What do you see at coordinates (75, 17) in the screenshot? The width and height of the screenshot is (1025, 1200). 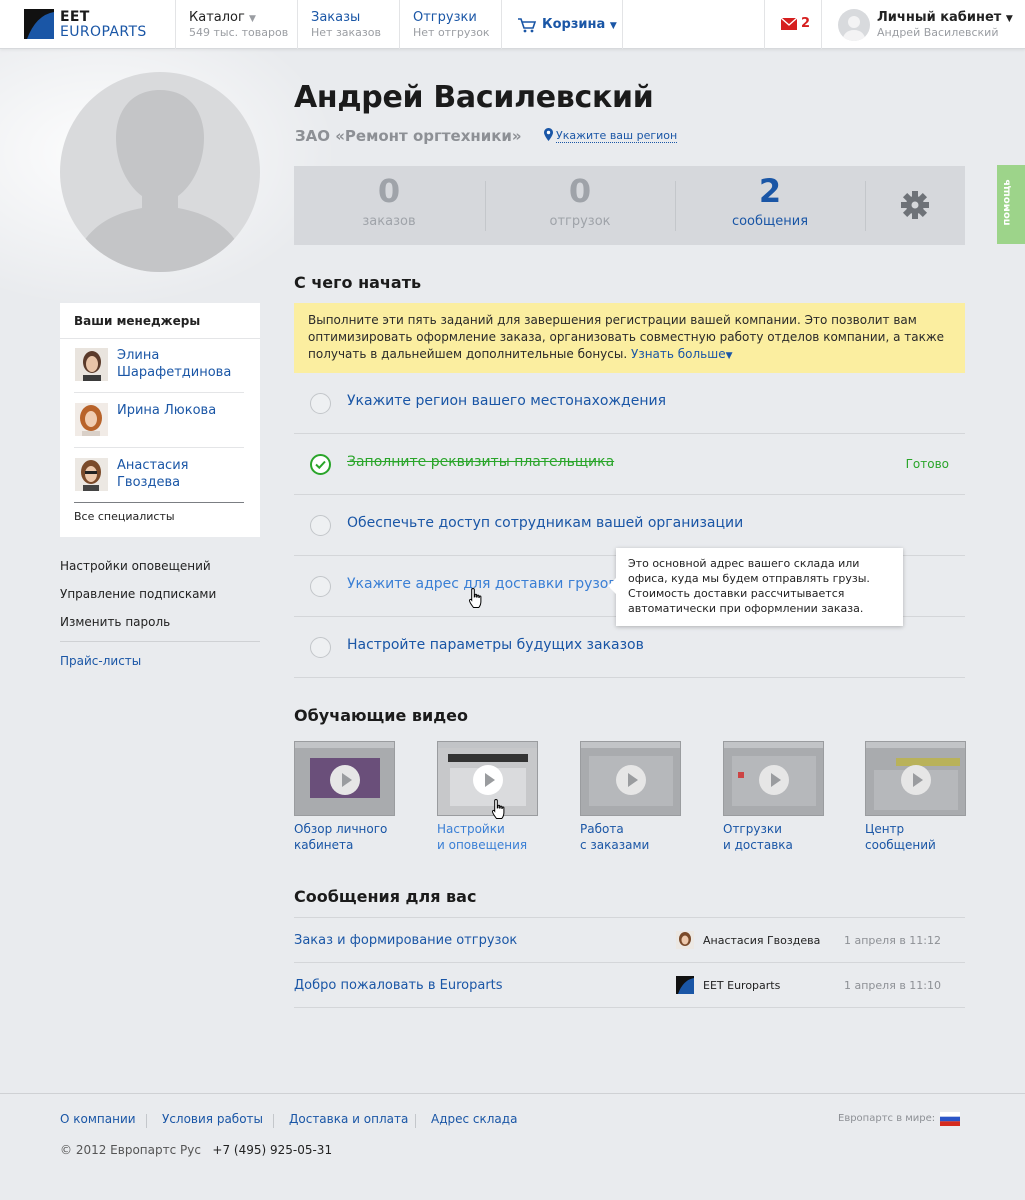 I see `logo-text-top: EET` at bounding box center [75, 17].